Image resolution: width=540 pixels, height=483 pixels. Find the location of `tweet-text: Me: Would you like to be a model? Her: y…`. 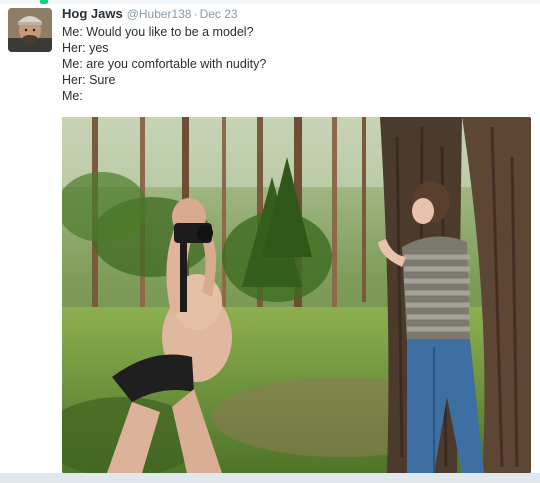

tweet-text: Me: Would you like to be a model? Her: y… is located at coordinates (297, 64).